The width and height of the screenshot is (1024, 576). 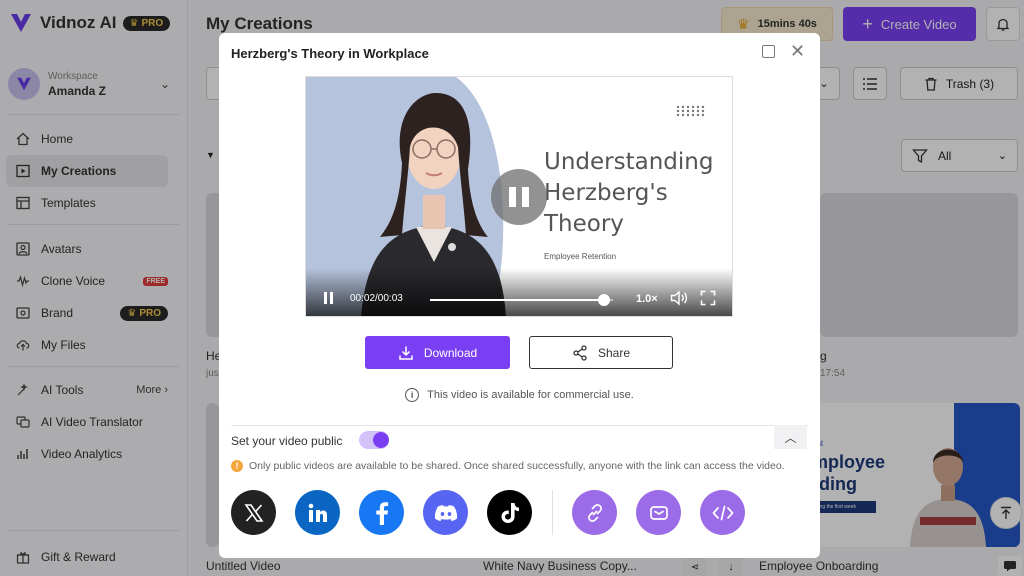 What do you see at coordinates (381, 440) in the screenshot?
I see `toggle-knob` at bounding box center [381, 440].